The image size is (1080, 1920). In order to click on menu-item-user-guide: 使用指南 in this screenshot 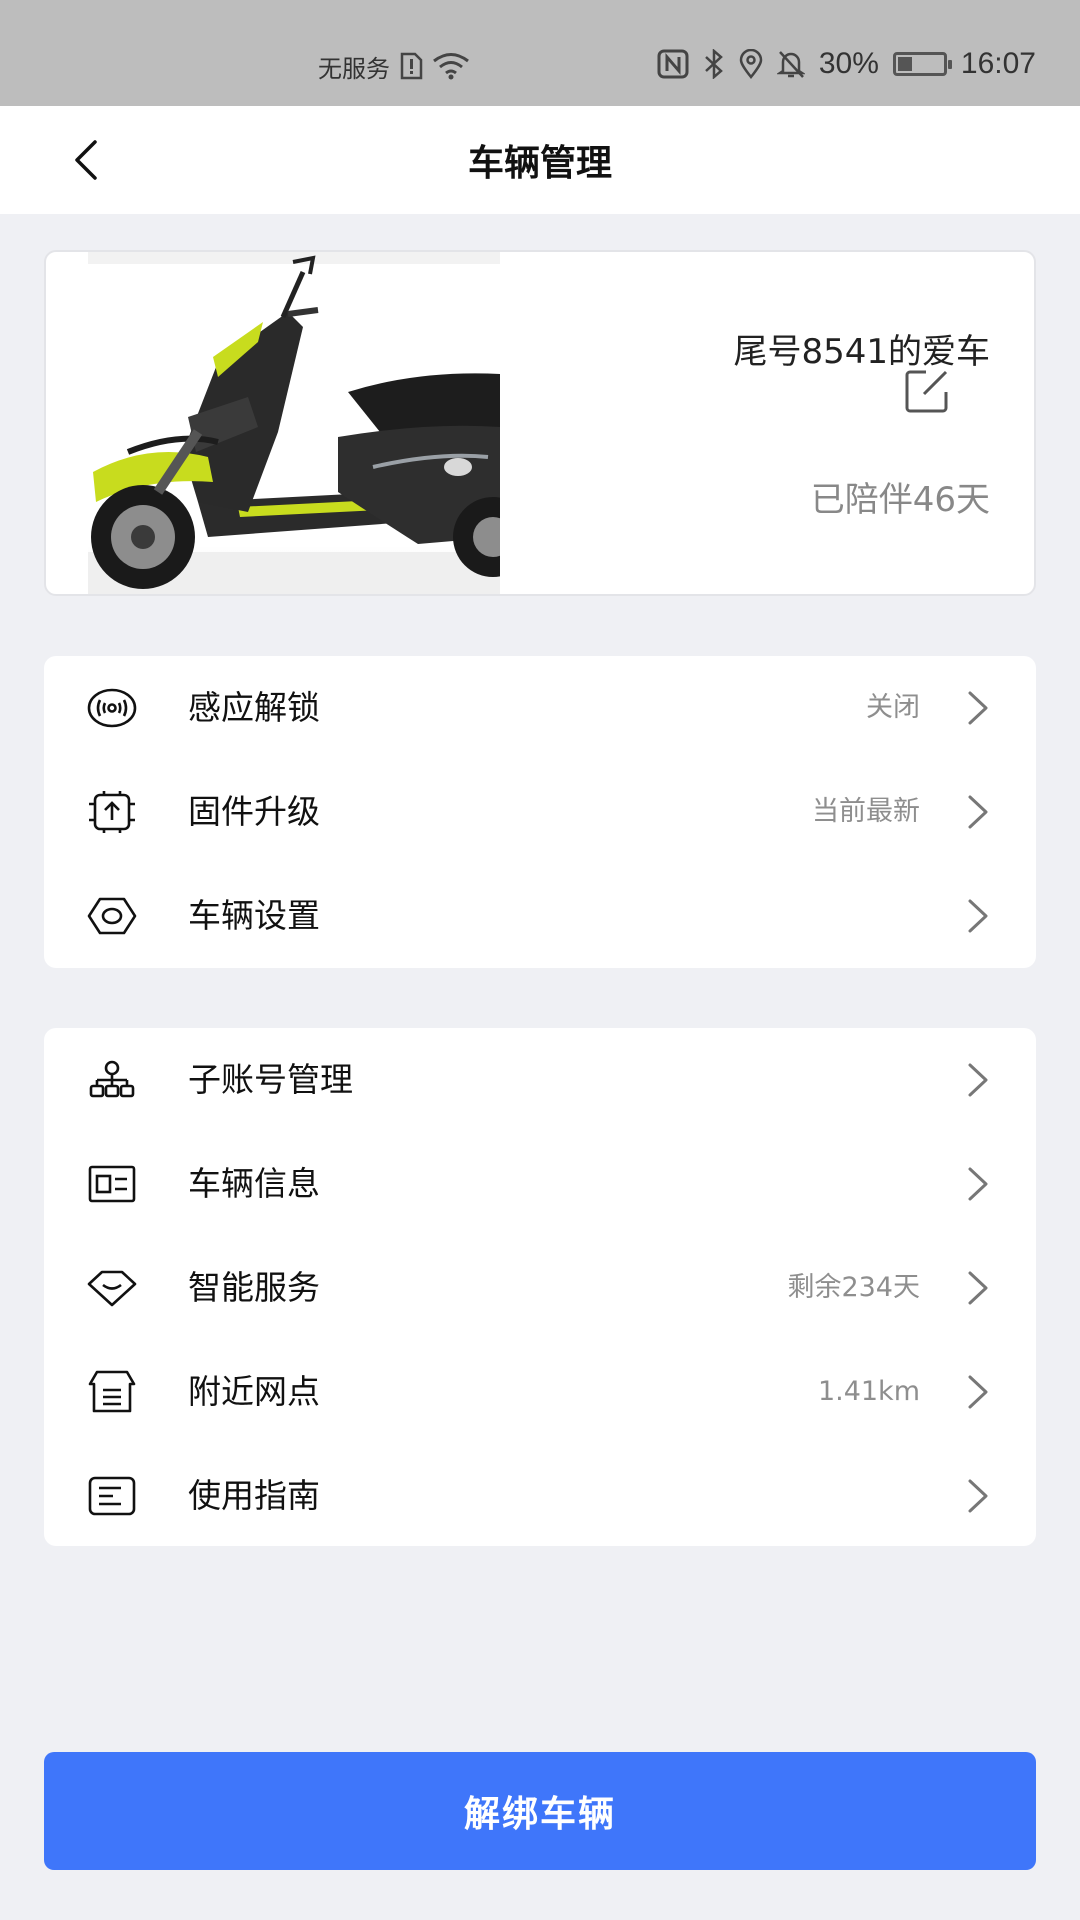, I will do `click(540, 1496)`.